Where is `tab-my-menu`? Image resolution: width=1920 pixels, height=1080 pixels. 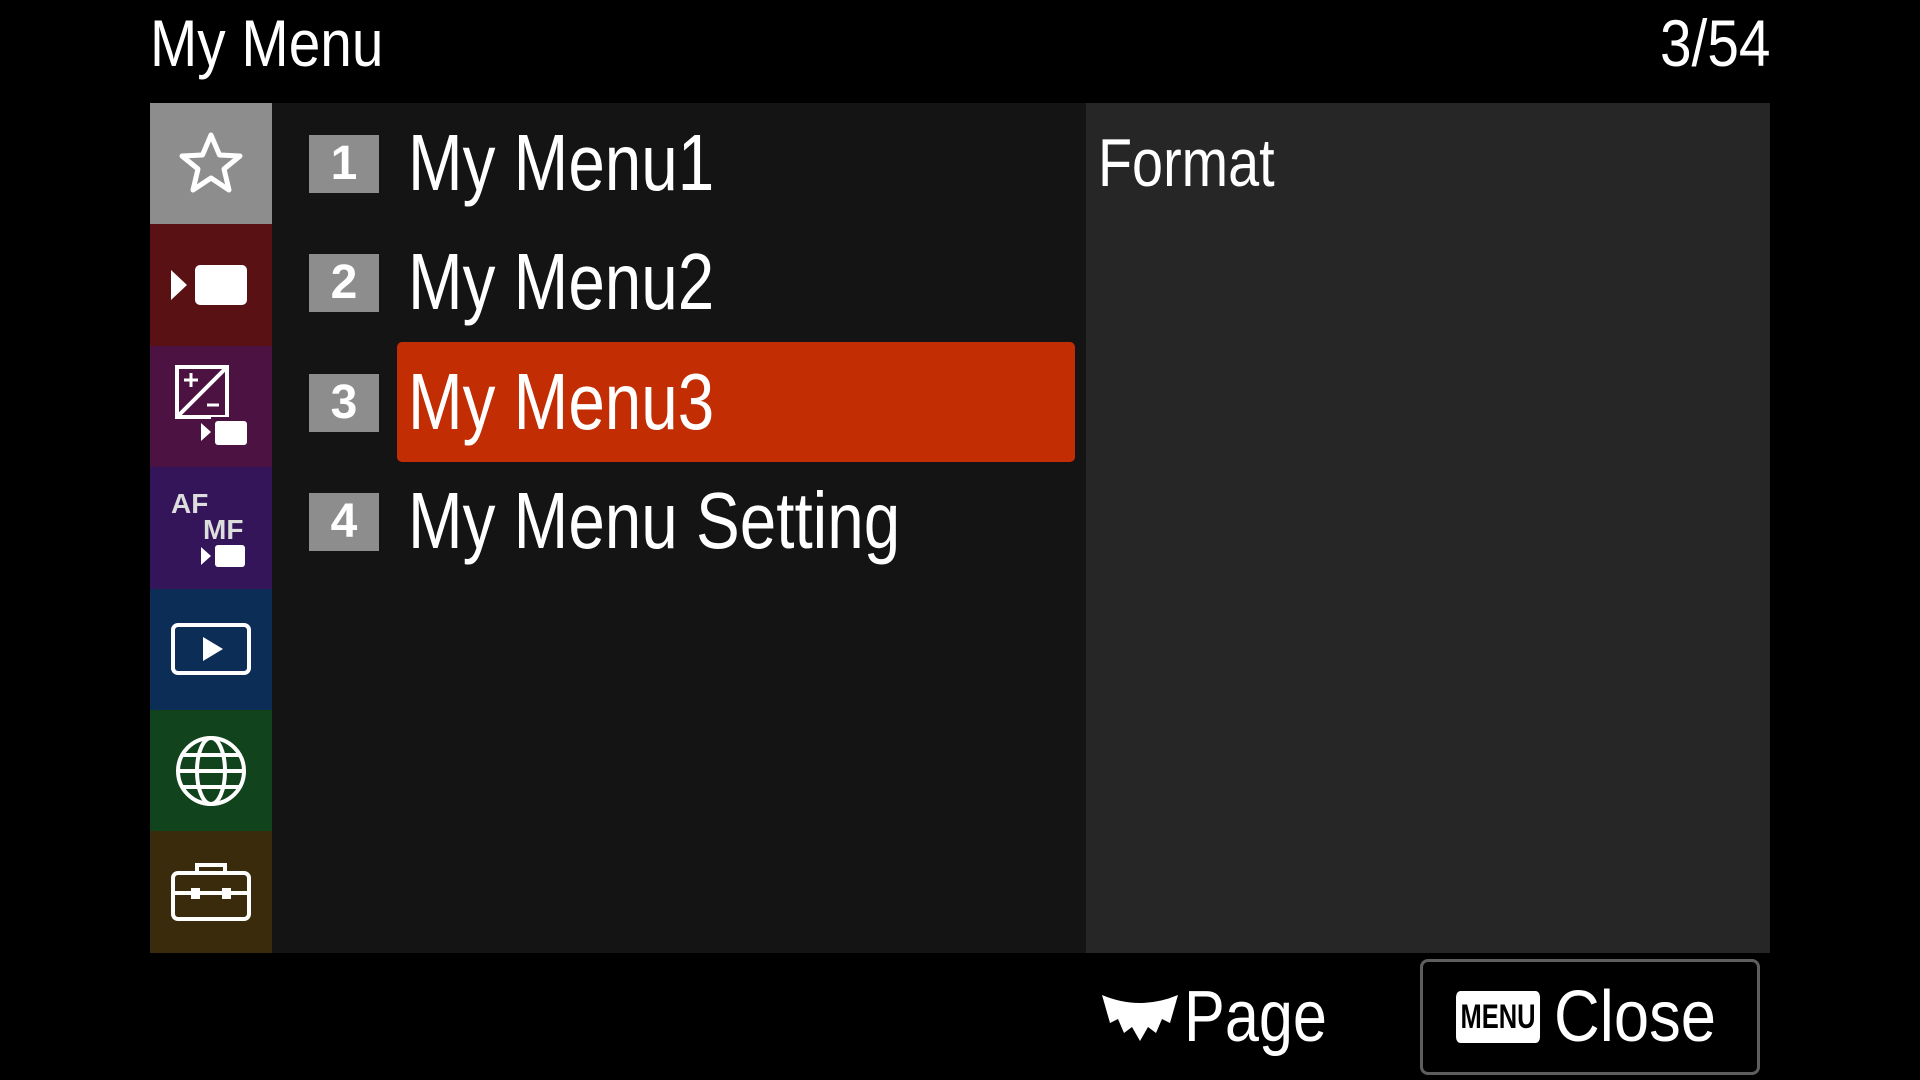
tab-my-menu is located at coordinates (211, 164).